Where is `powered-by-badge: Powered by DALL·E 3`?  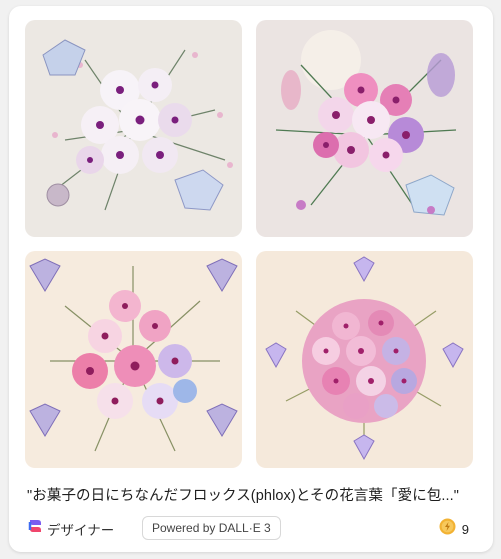
powered-by-badge: Powered by DALL·E 3 is located at coordinates (211, 528).